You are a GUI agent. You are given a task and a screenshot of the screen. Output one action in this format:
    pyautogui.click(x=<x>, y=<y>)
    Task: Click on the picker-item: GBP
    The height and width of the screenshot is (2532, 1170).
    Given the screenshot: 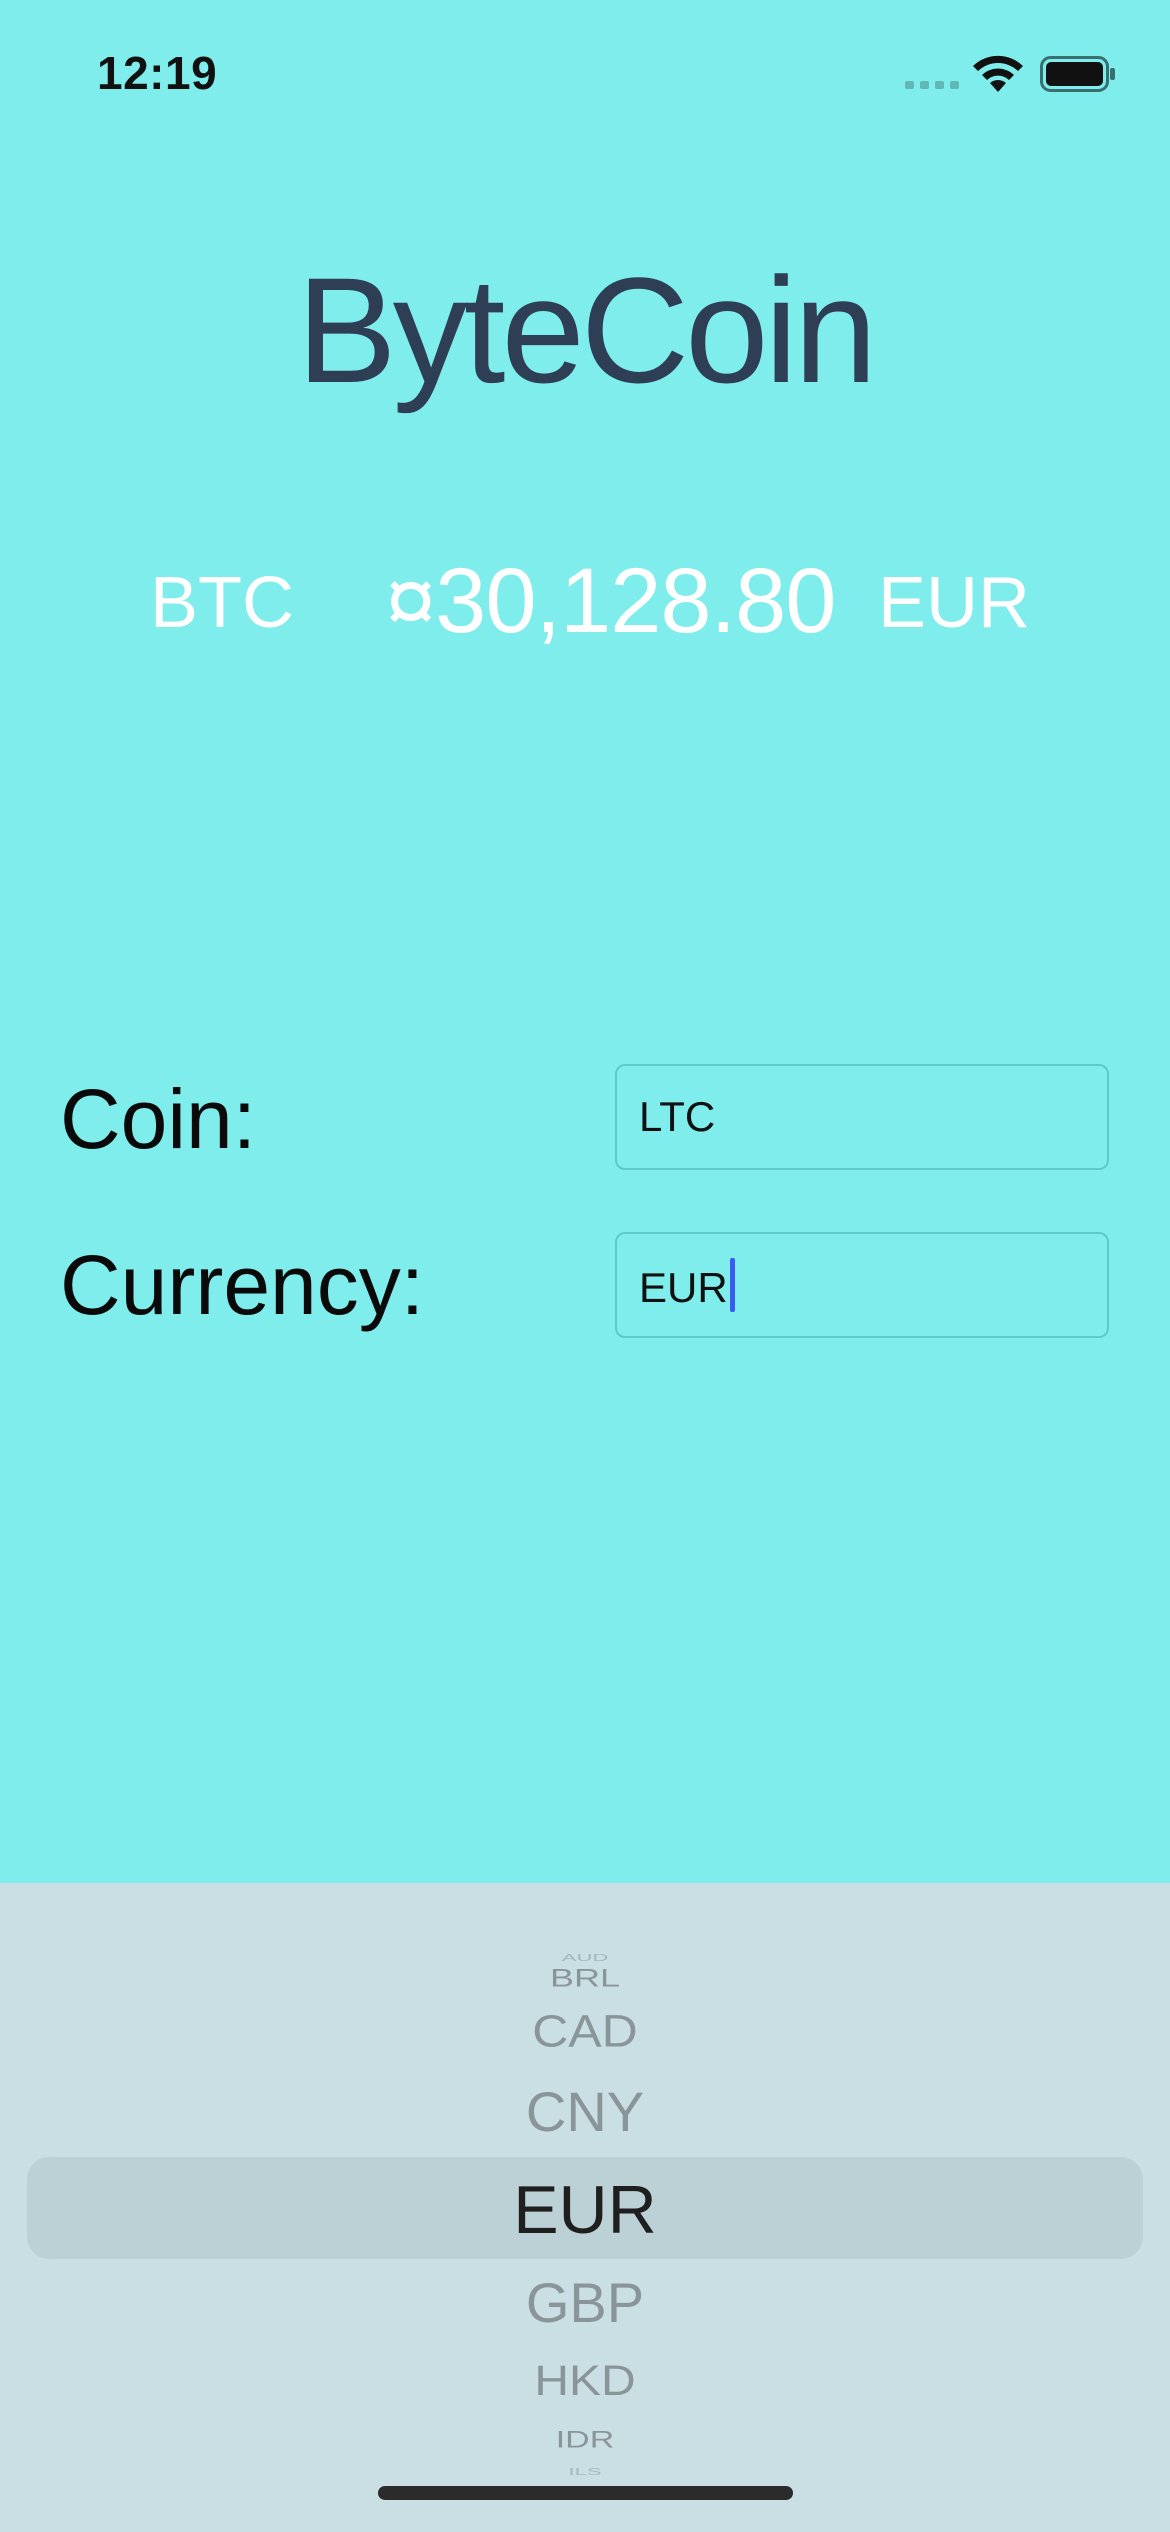 What is the action you would take?
    pyautogui.click(x=585, y=2303)
    